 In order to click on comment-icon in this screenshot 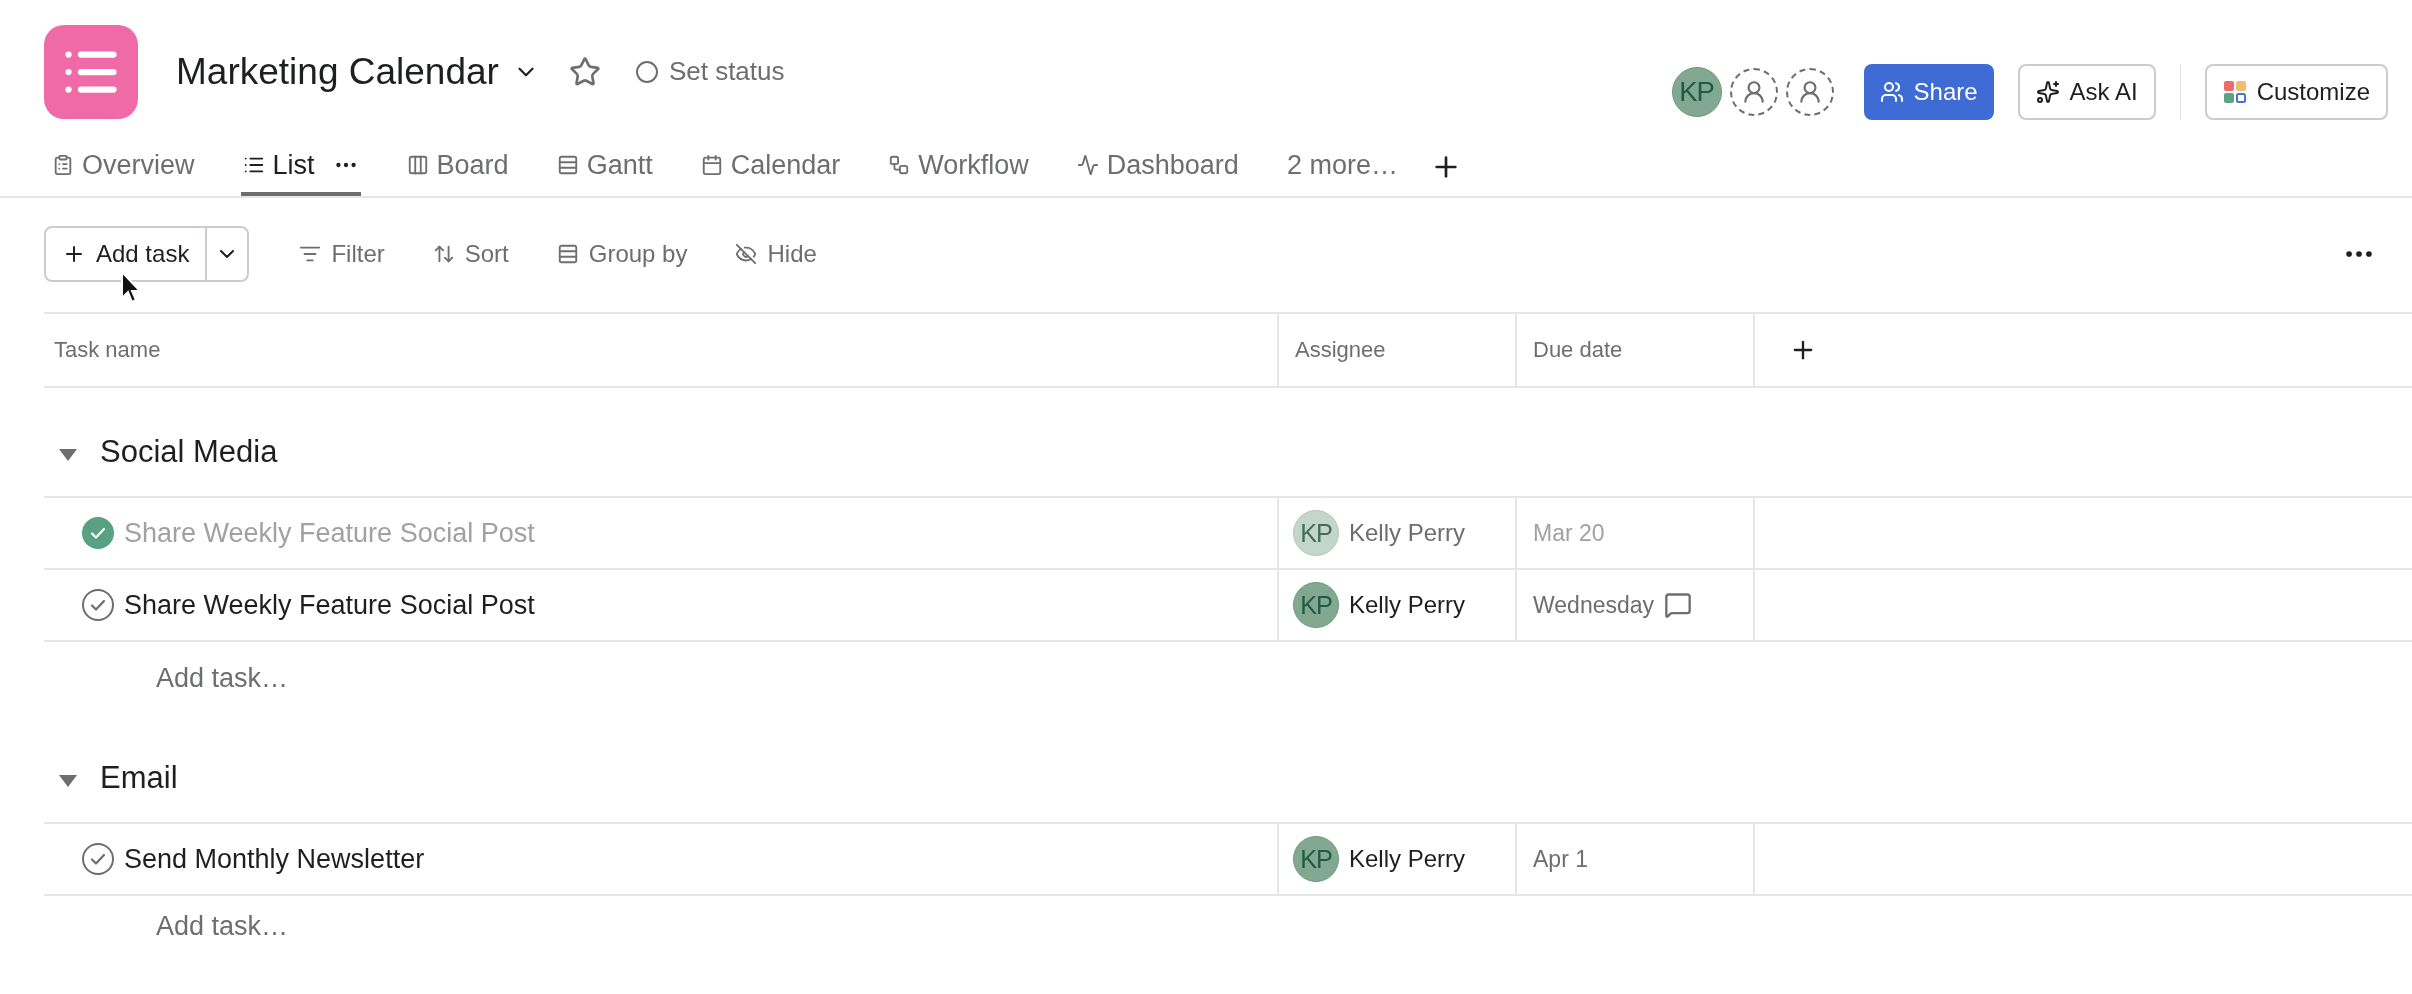, I will do `click(1678, 605)`.